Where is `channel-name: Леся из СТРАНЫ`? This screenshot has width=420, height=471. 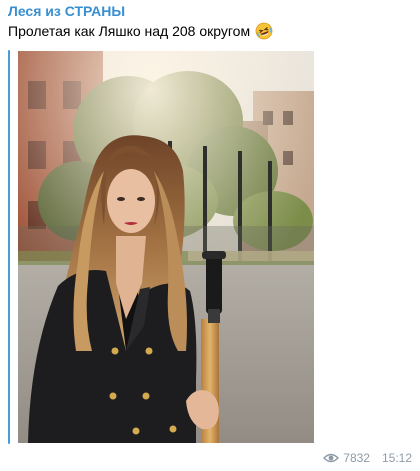 channel-name: Леся из СТРАНЫ is located at coordinates (66, 11).